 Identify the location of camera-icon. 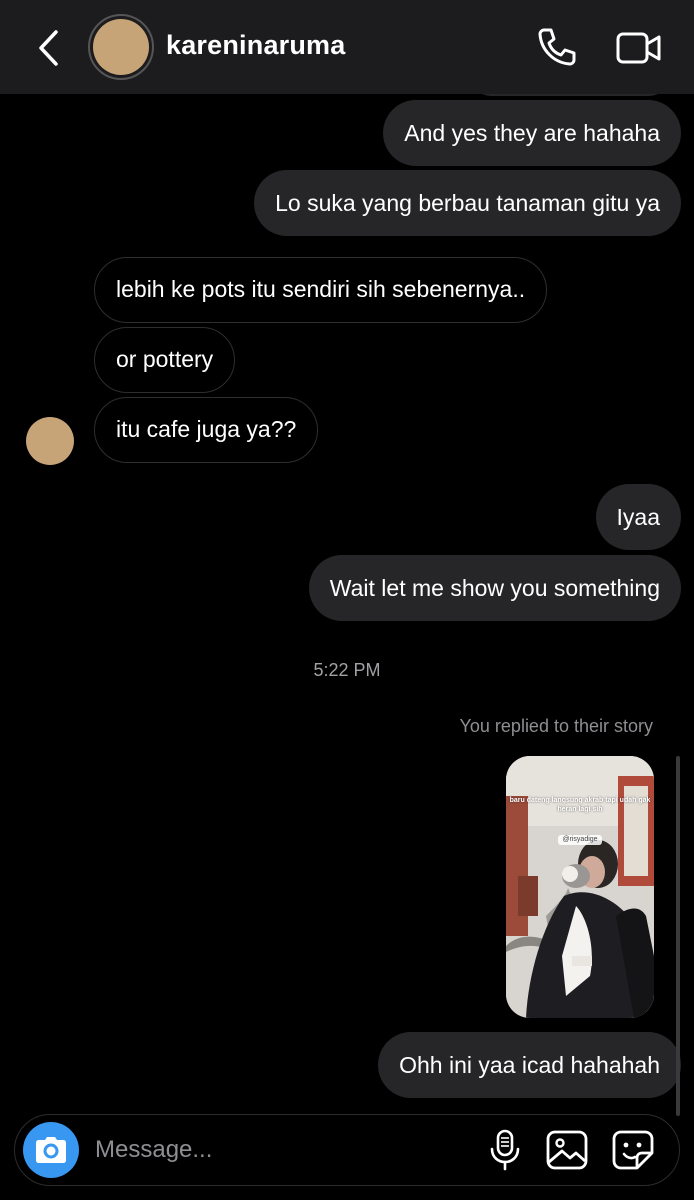
(51, 1150).